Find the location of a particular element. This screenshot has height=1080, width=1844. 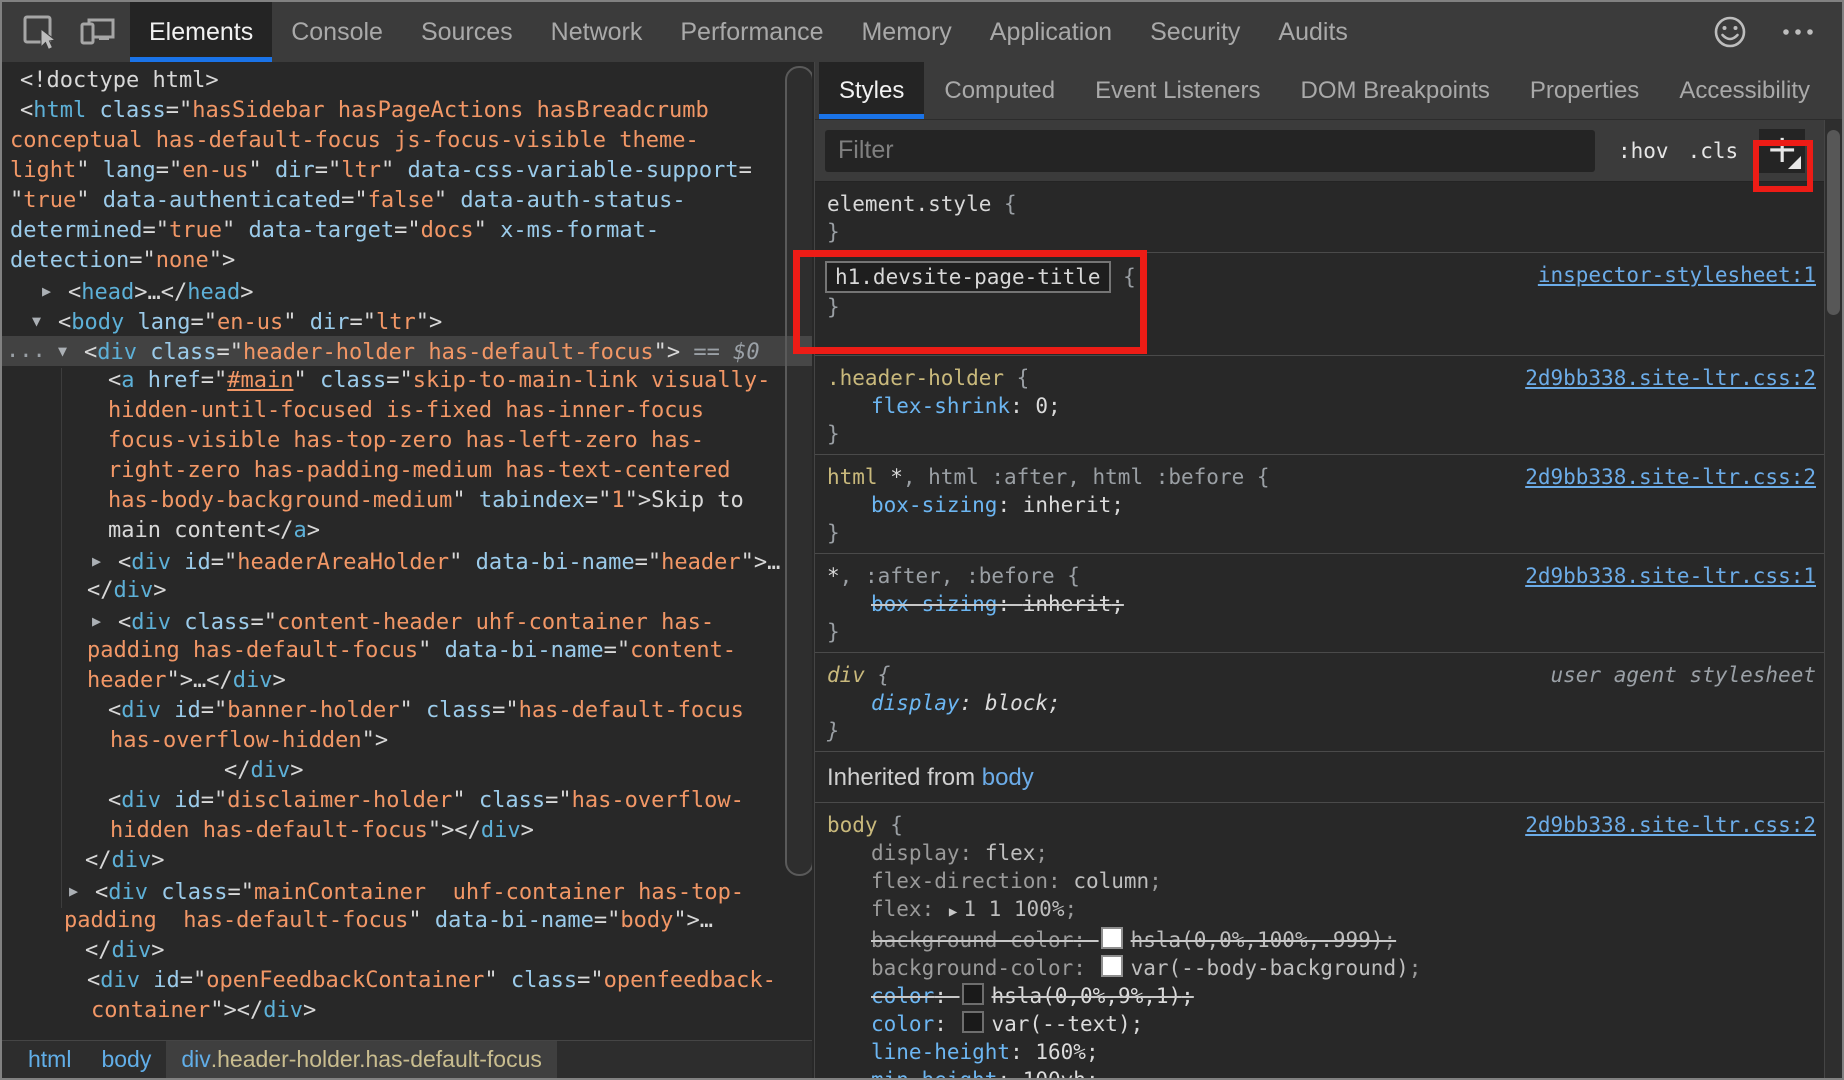

css-property: flex-shrink: 0; is located at coordinates (1325, 406).